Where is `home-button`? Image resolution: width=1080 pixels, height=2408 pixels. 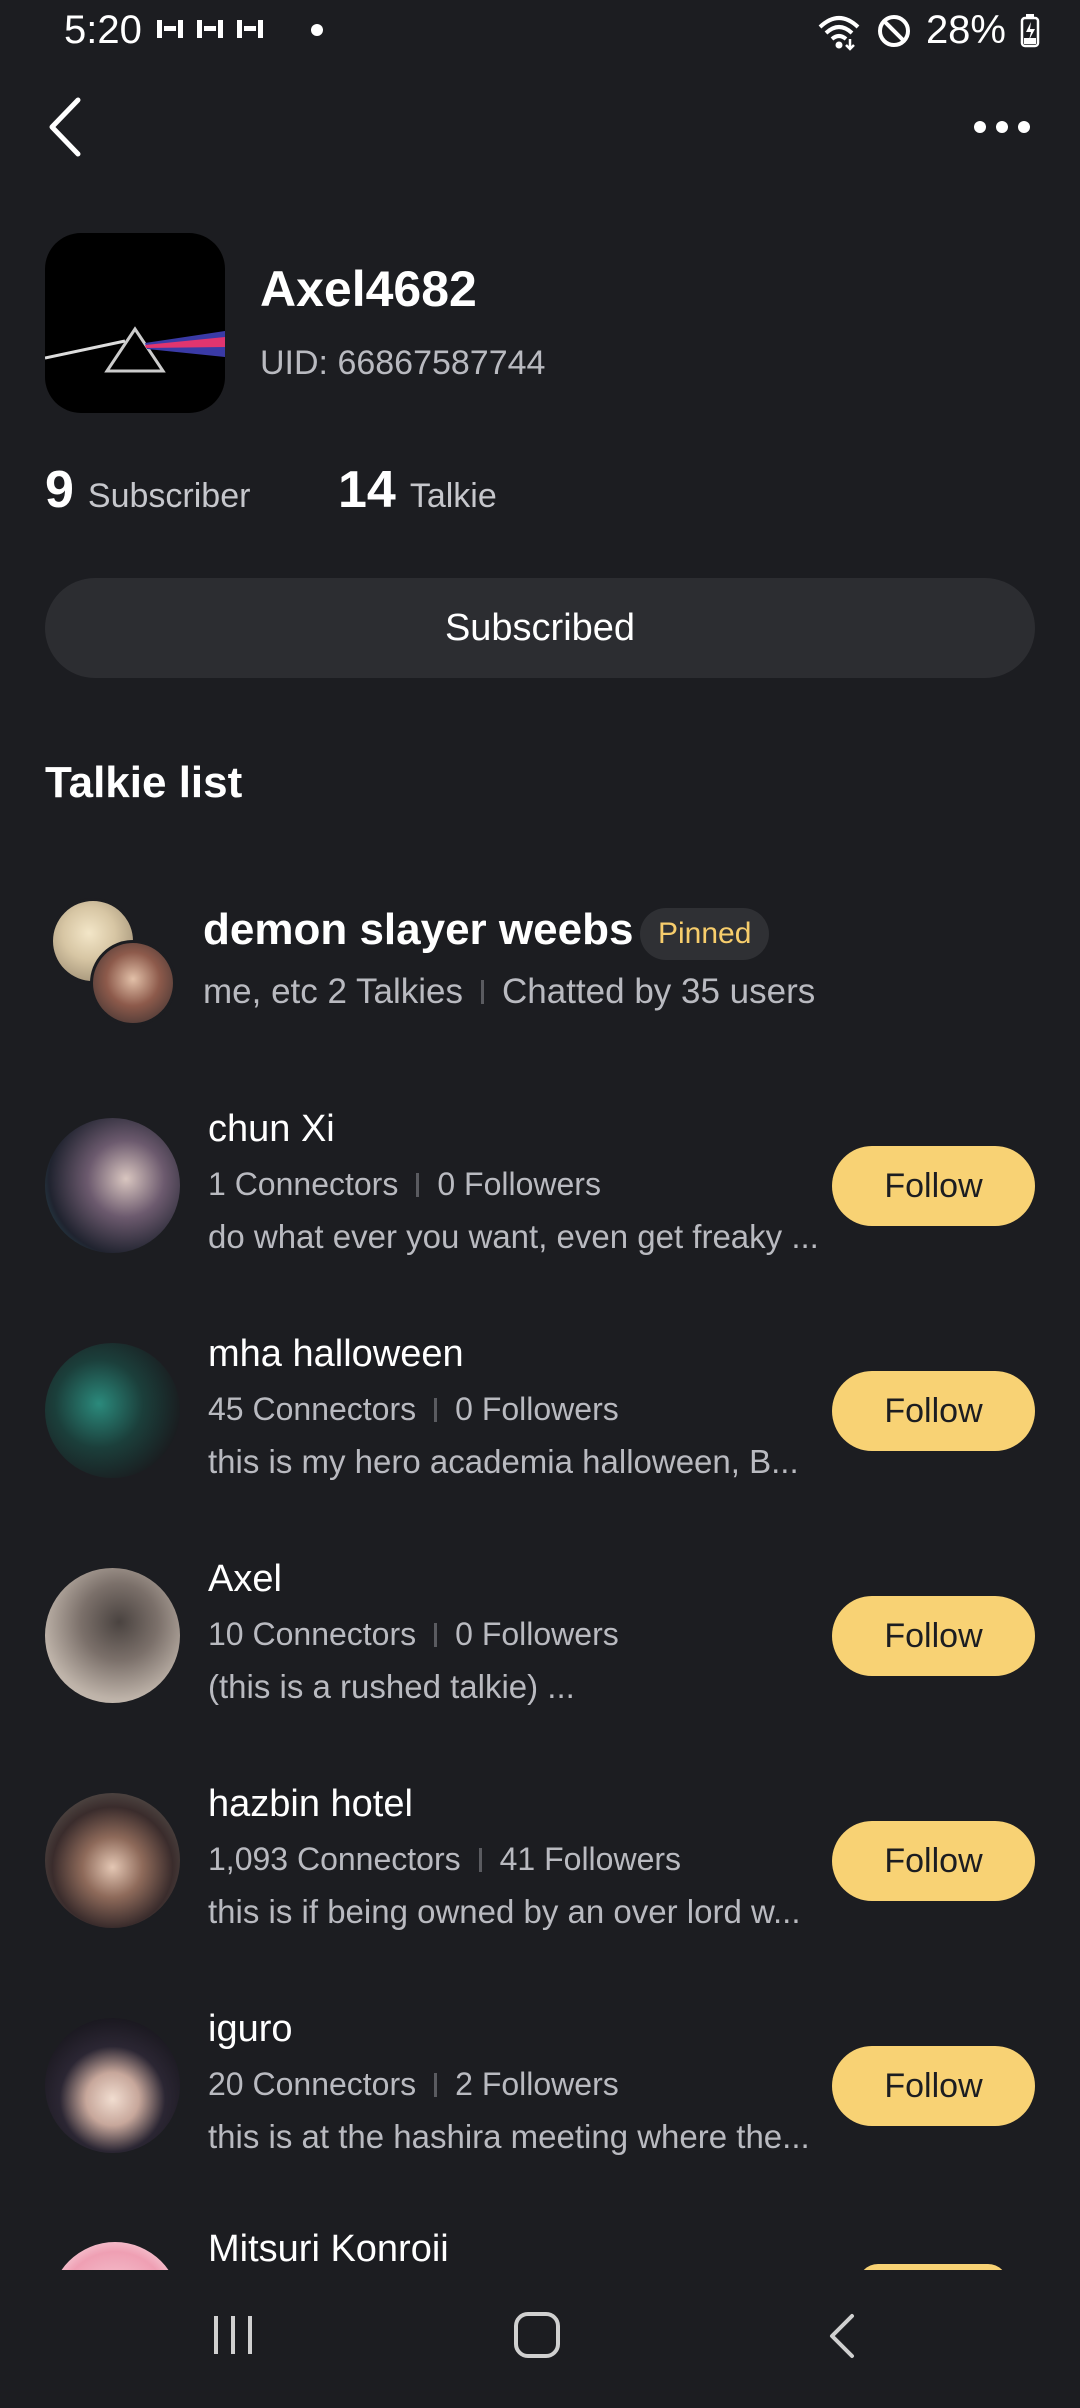
home-button is located at coordinates (538, 2338).